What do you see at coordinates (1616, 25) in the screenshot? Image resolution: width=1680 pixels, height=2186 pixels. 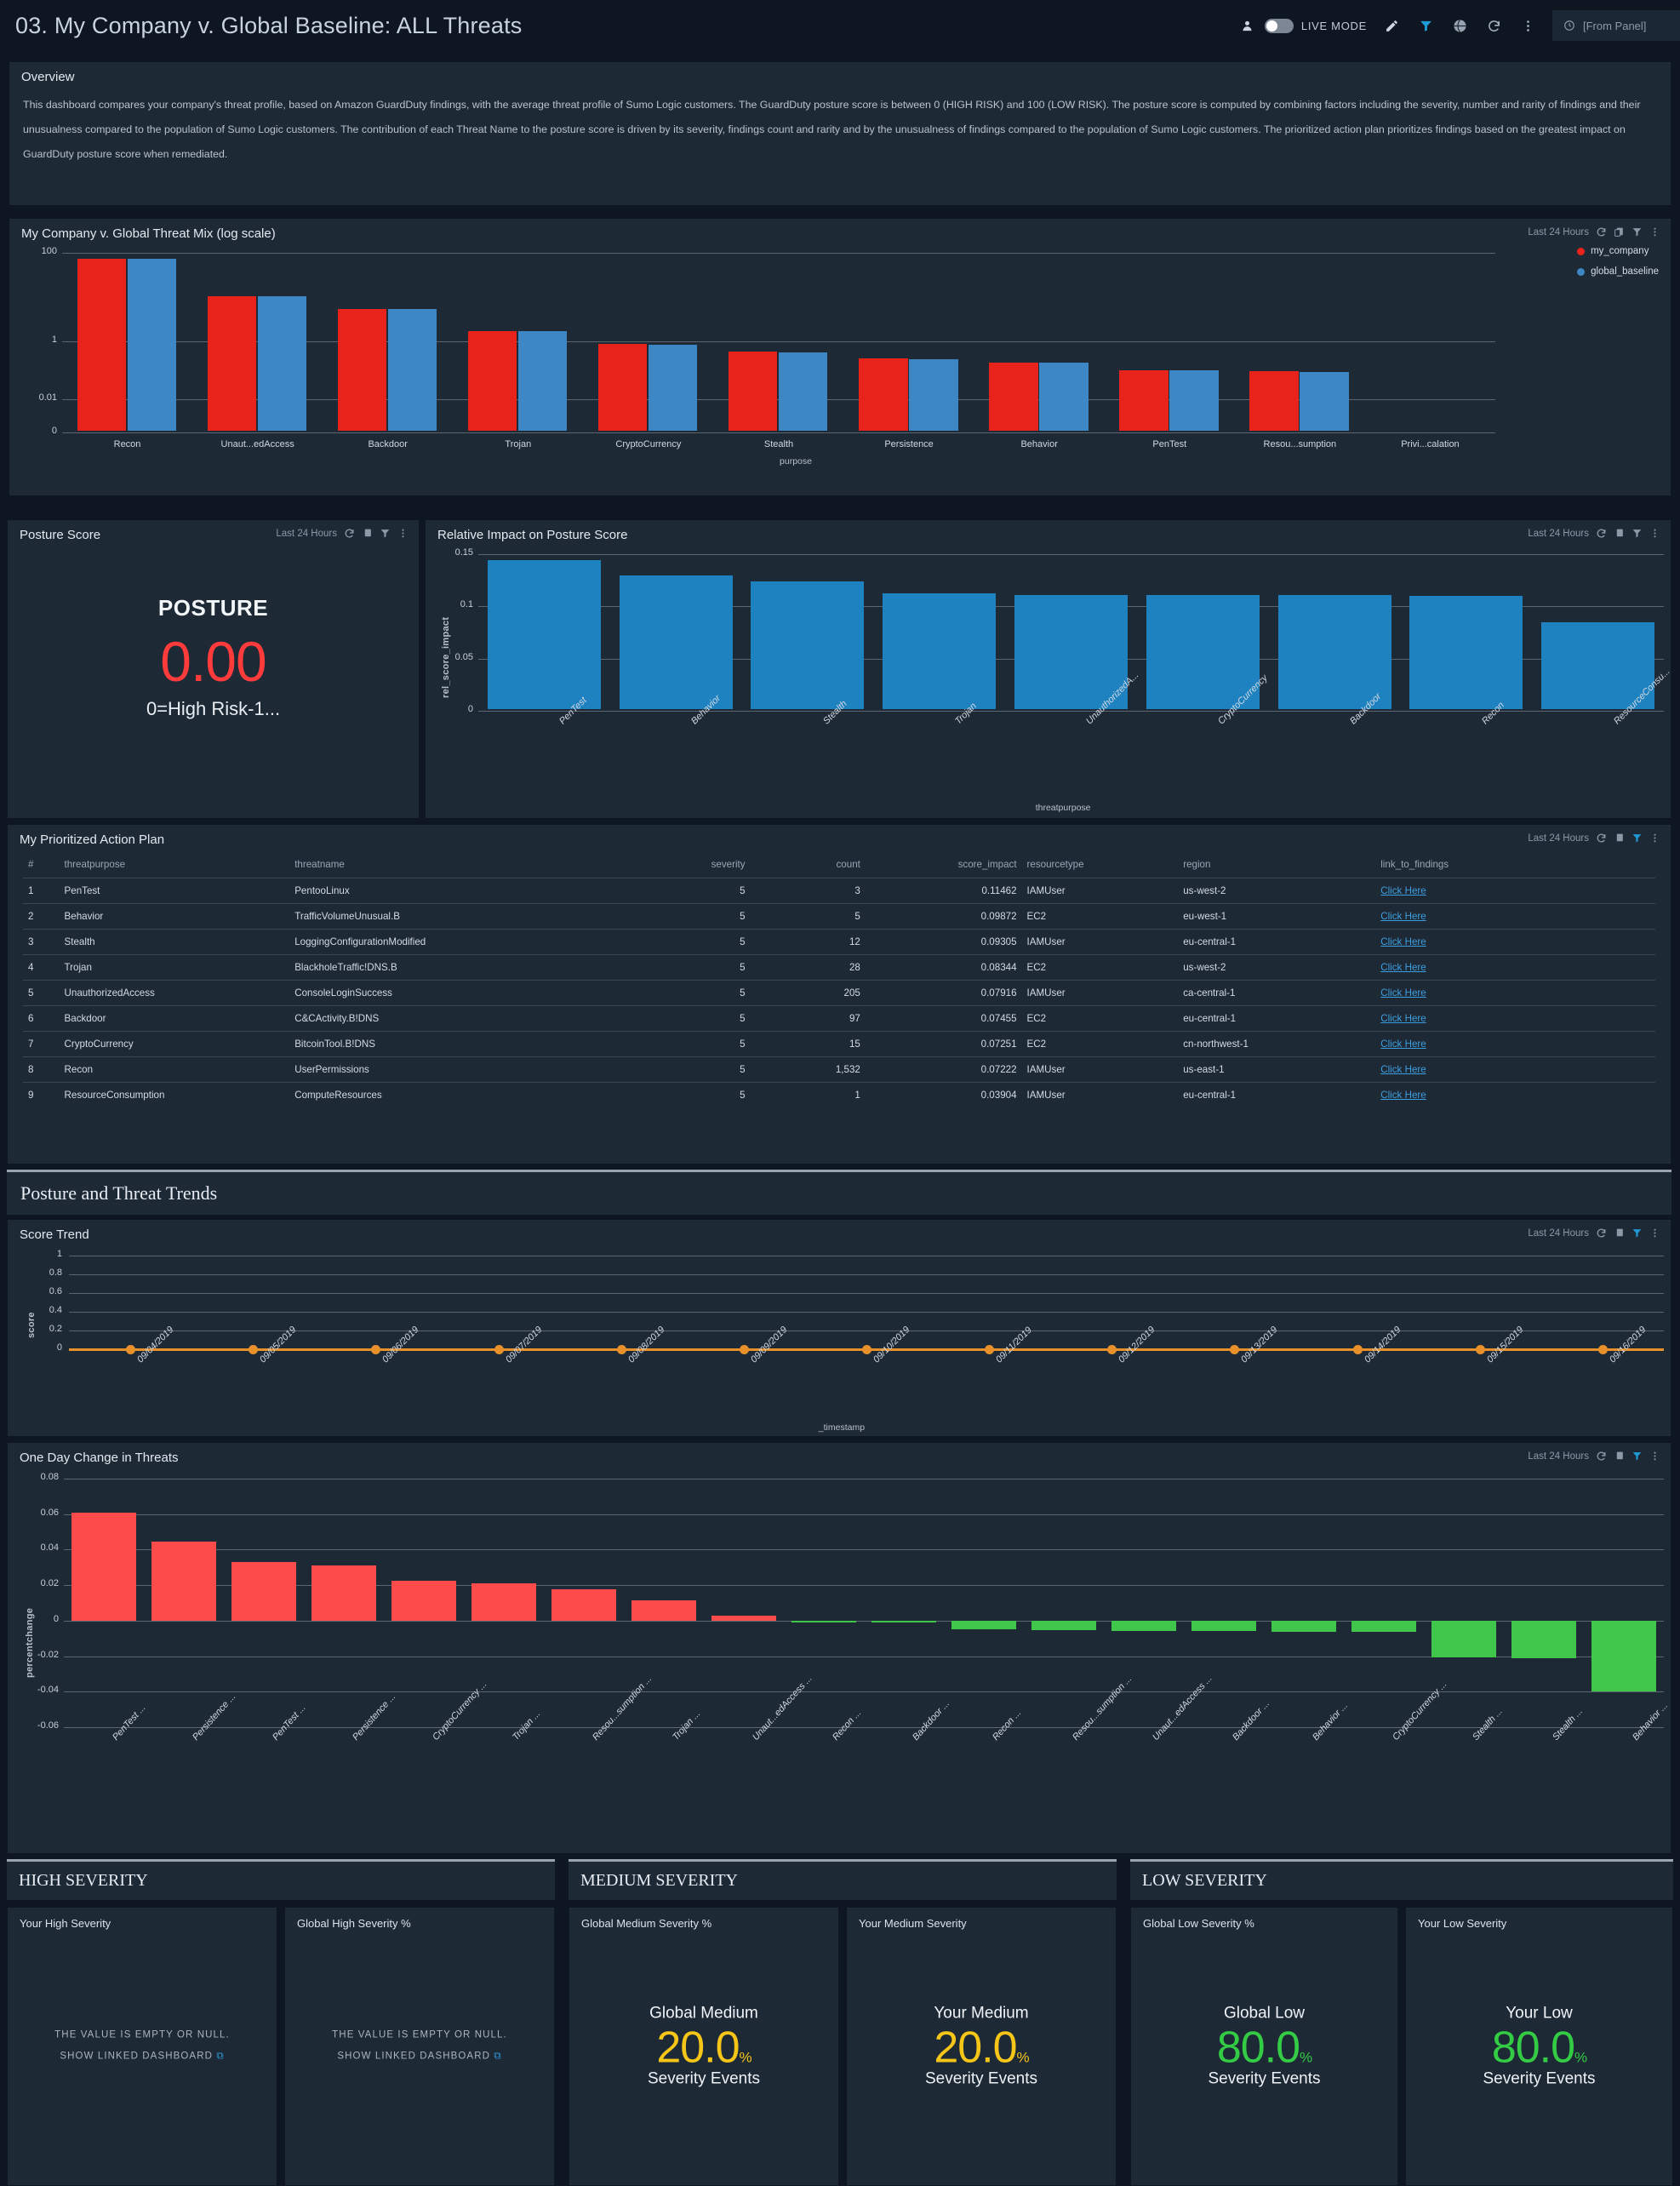 I see `time-range-picker: [From Panel]` at bounding box center [1616, 25].